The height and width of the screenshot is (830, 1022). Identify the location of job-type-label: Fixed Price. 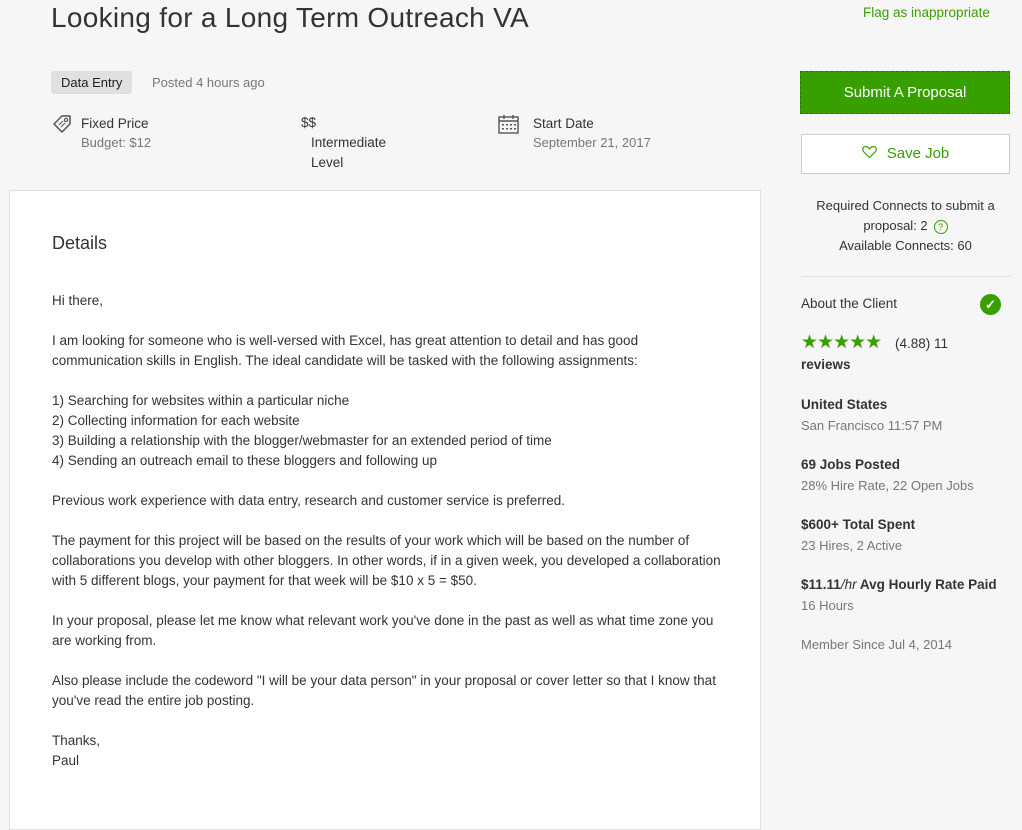
(115, 123).